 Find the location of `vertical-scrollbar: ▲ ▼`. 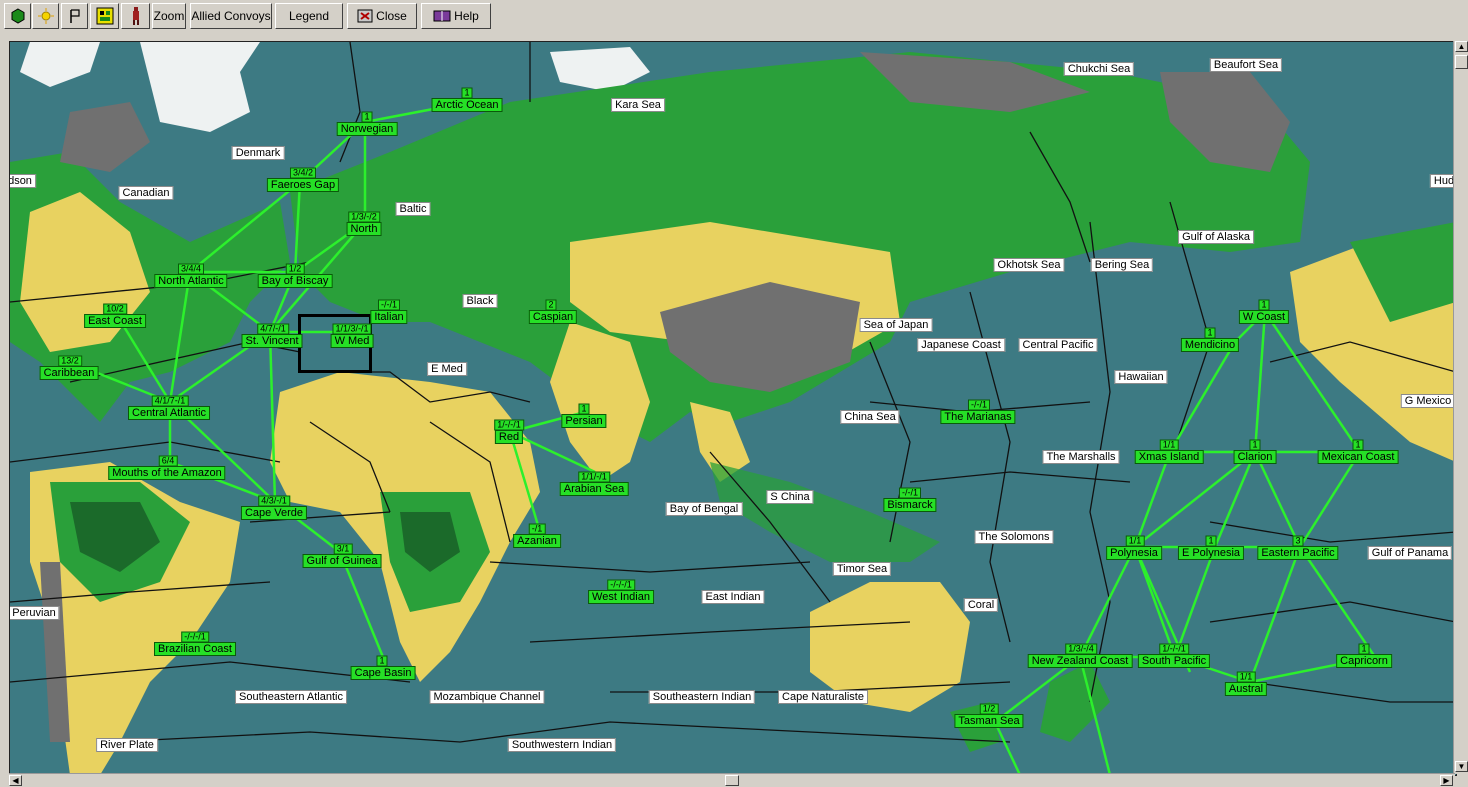

vertical-scrollbar: ▲ ▼ is located at coordinates (1460, 407).